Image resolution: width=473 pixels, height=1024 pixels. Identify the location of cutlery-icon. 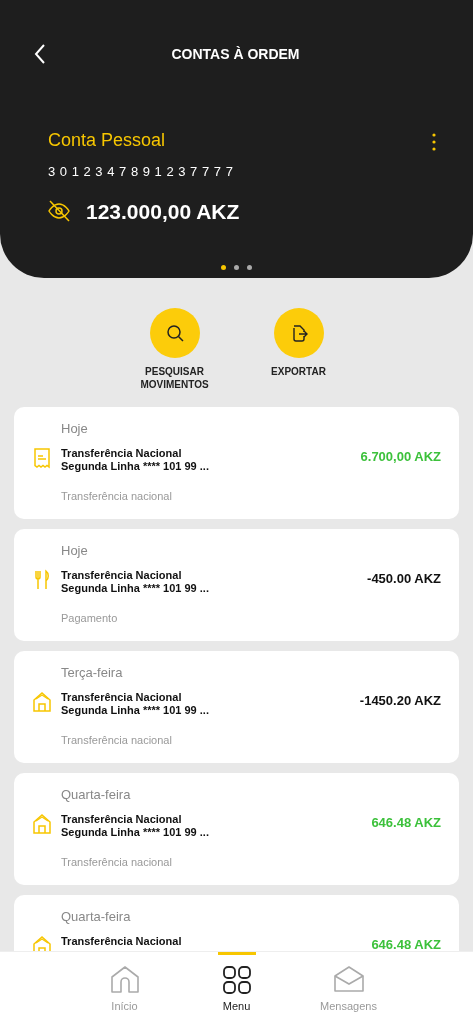
(42, 579).